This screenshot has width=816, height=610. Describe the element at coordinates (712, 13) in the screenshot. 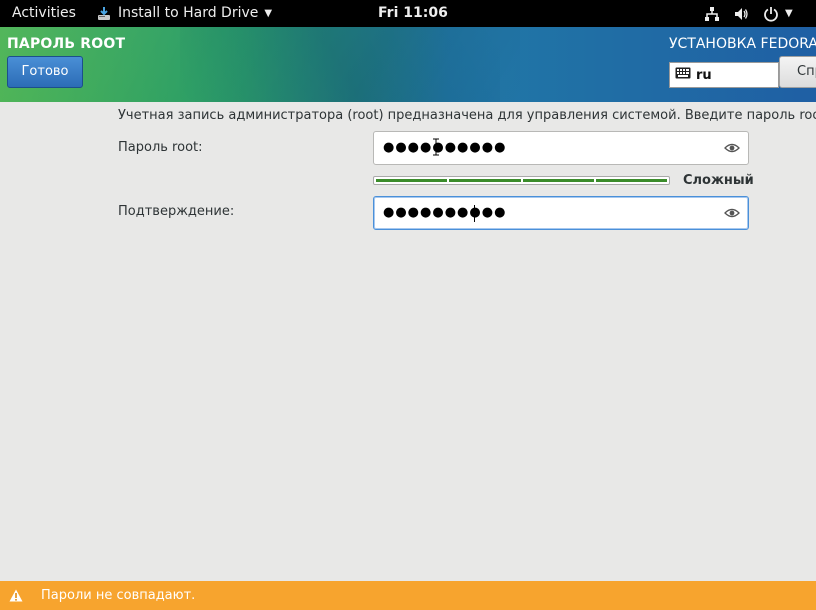

I see `network-wired-icon` at that location.